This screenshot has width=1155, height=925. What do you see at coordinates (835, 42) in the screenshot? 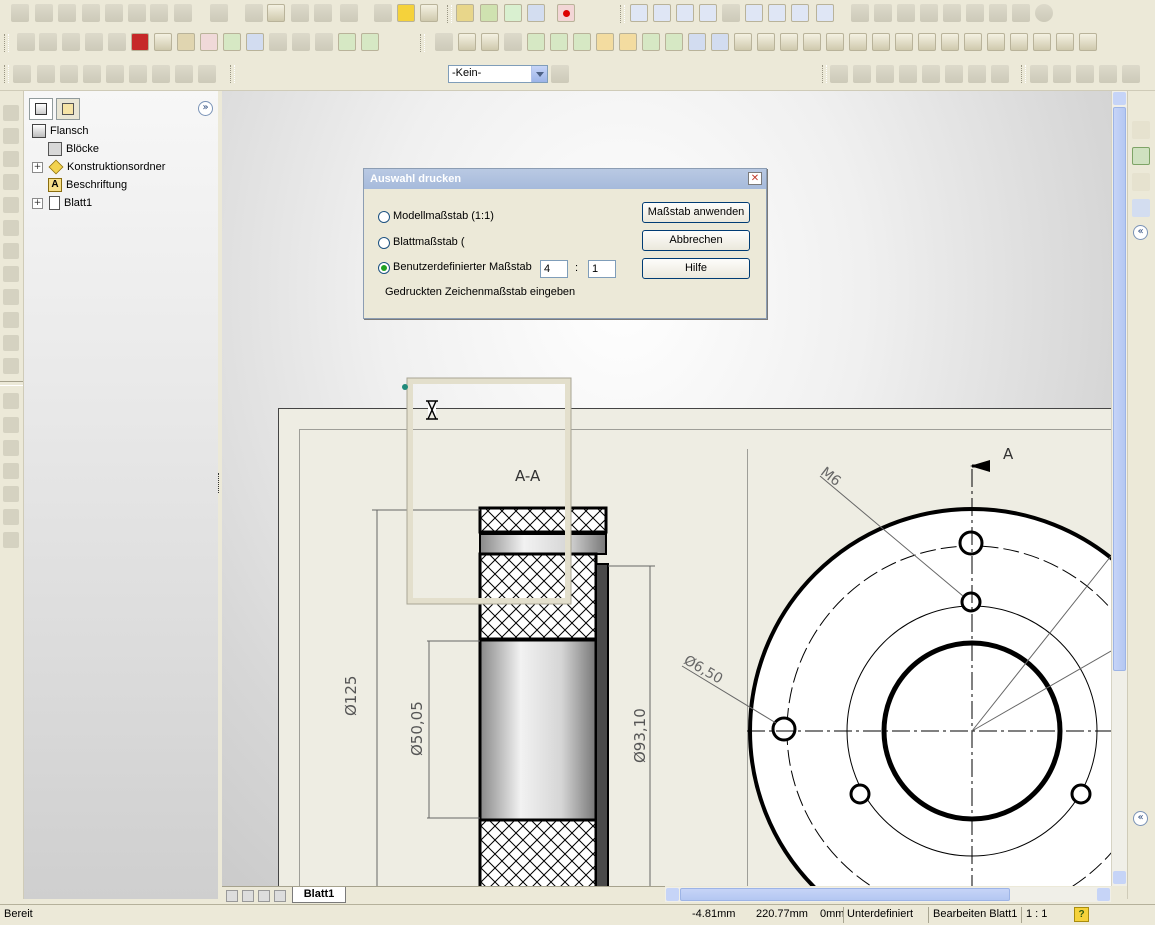
I see `filter-center-icon` at bounding box center [835, 42].